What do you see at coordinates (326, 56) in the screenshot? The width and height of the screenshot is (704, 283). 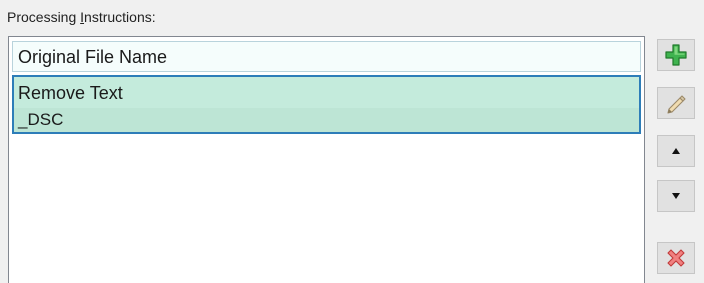 I see `list-item-original-file-name: Original File Name` at bounding box center [326, 56].